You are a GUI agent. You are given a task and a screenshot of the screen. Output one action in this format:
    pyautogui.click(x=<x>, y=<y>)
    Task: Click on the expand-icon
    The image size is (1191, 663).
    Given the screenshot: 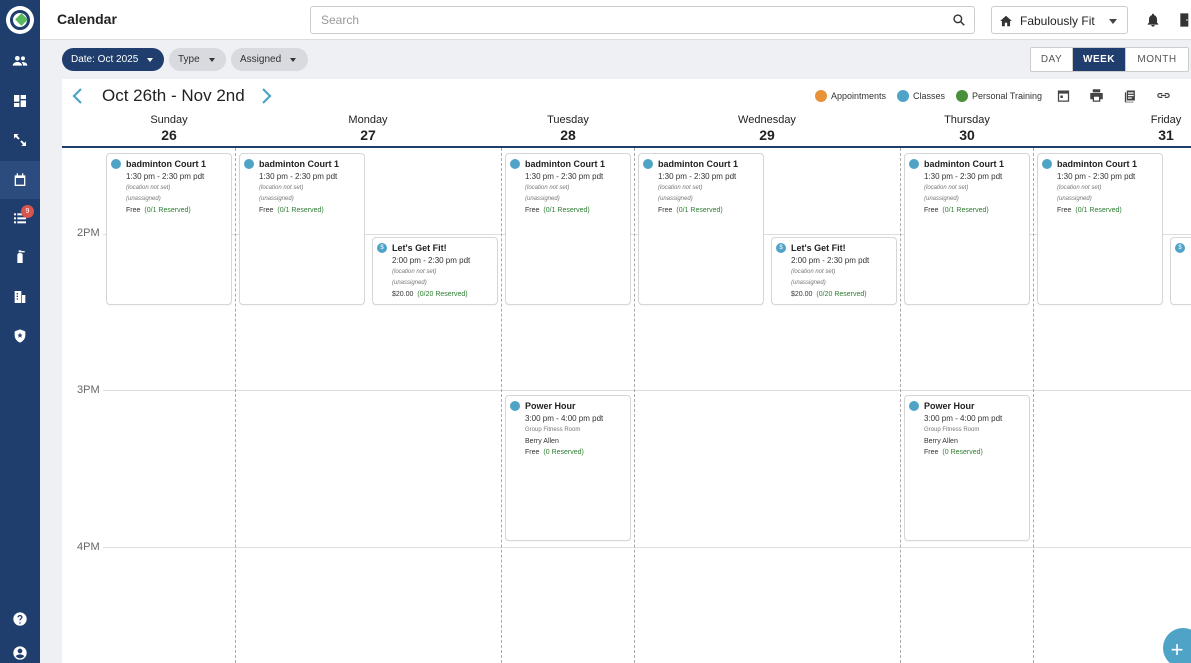 What is the action you would take?
    pyautogui.click(x=20, y=140)
    